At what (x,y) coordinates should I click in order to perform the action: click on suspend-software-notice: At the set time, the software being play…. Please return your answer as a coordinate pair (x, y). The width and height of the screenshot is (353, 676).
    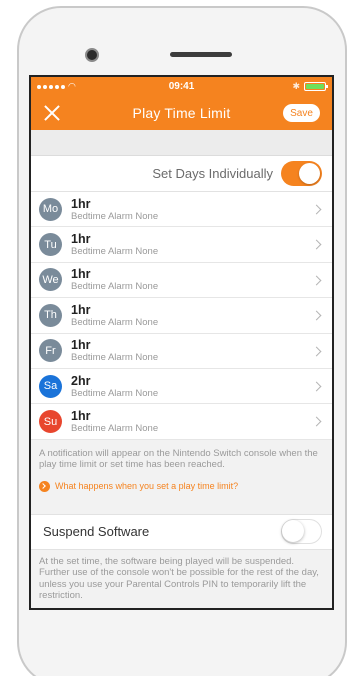
    Looking at the image, I should click on (179, 578).